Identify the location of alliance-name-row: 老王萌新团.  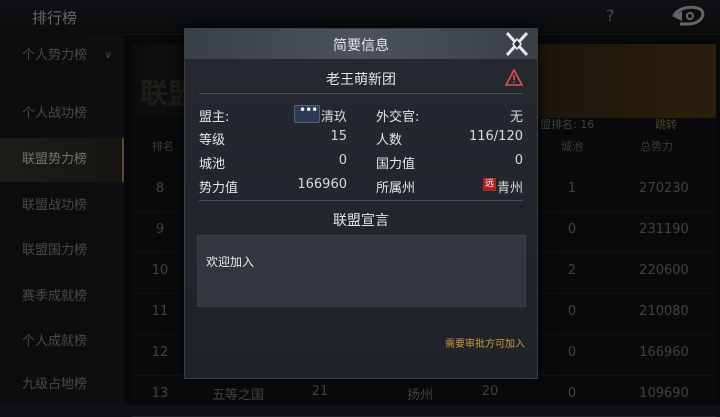
(361, 78).